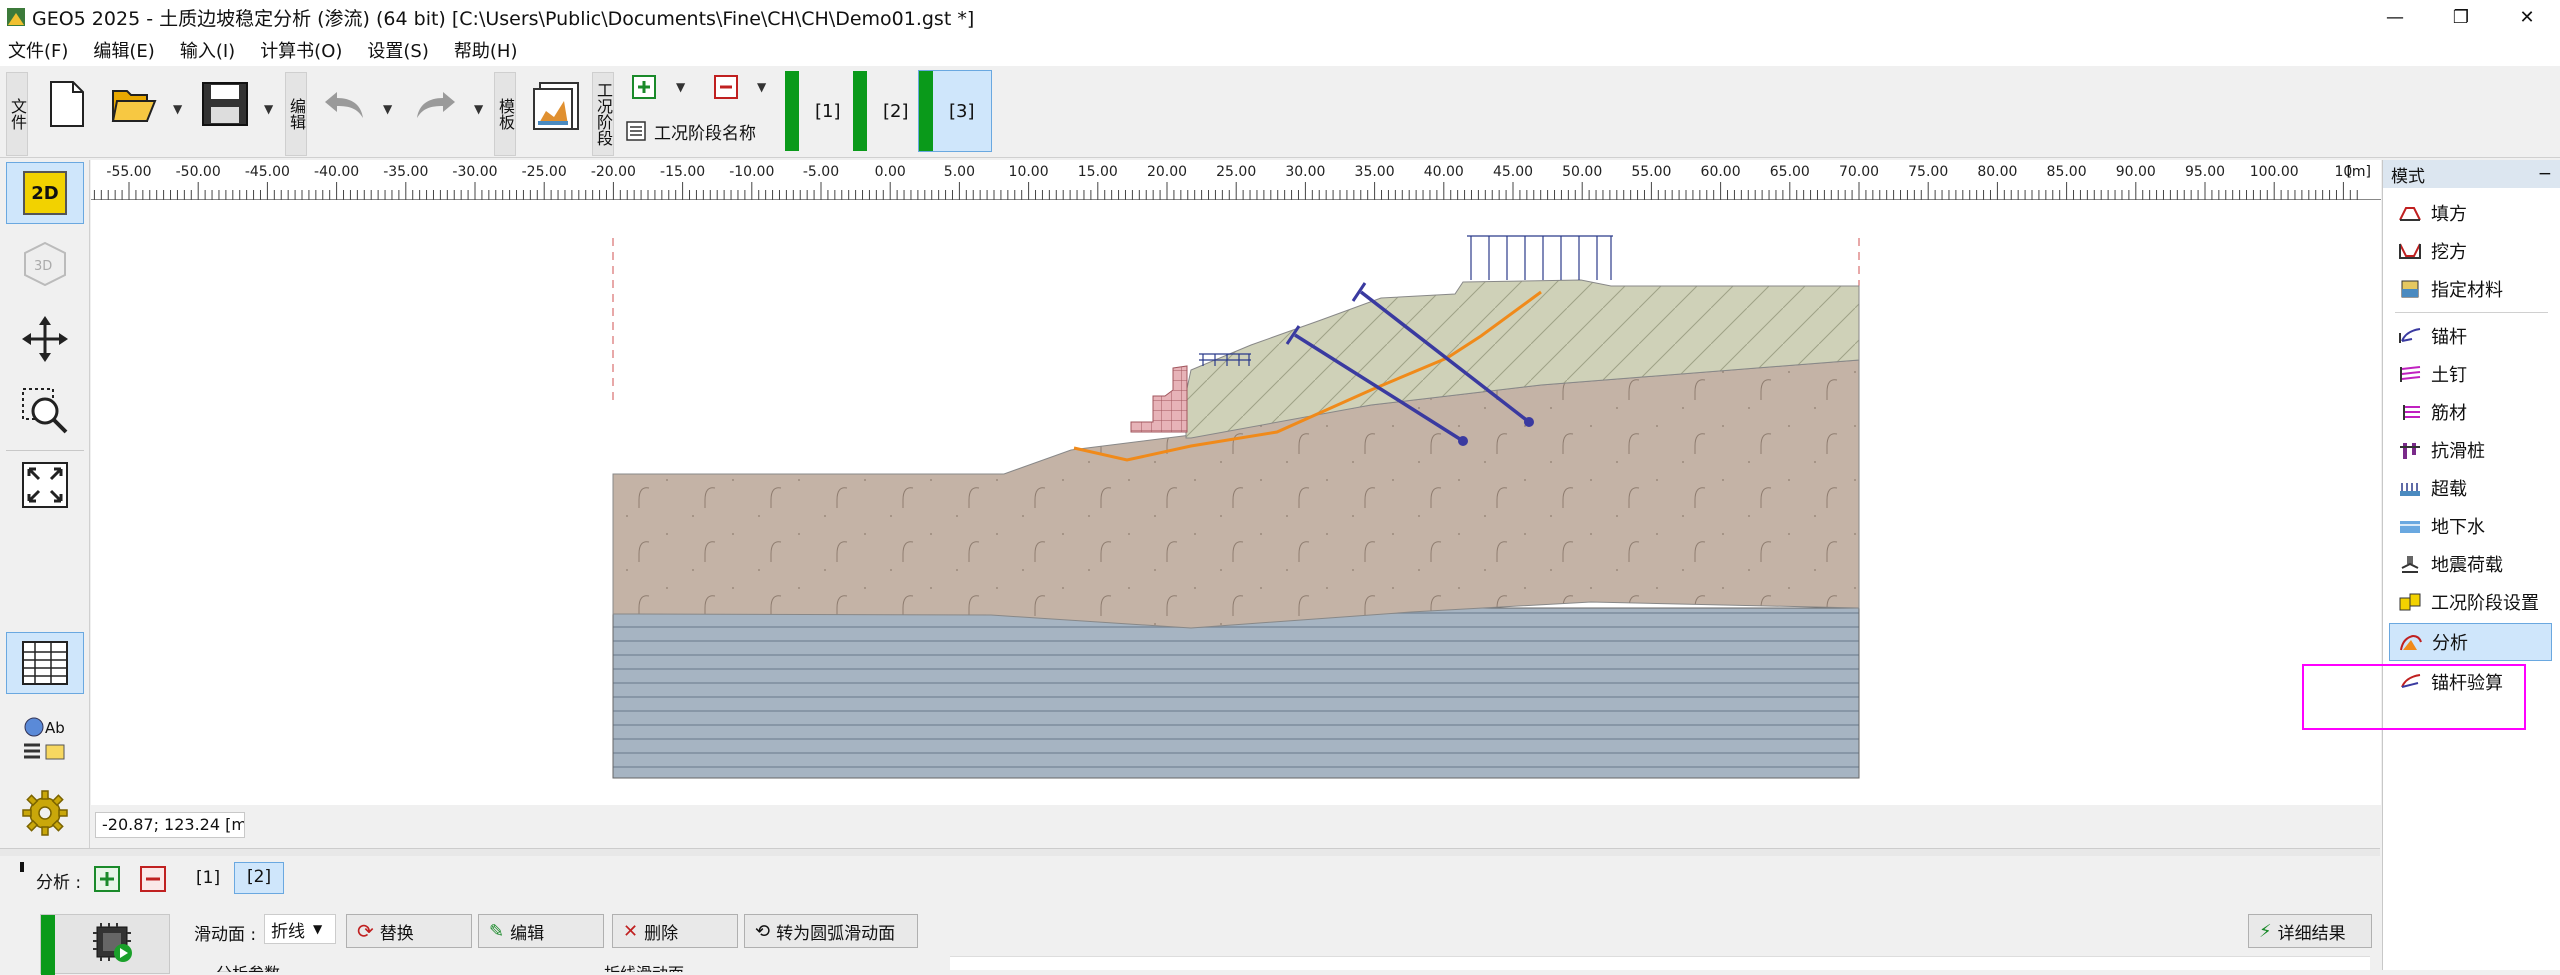 This screenshot has width=2560, height=975. I want to click on run-analysis-button, so click(105, 944).